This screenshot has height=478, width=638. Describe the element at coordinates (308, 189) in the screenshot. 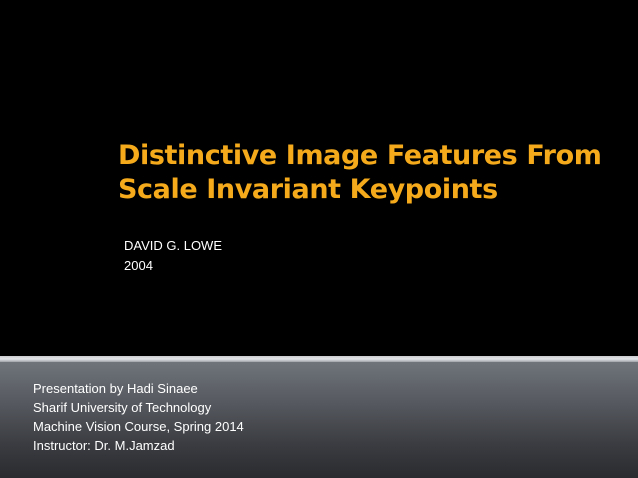

I see `title-line-2: Scale Invariant Keypoints` at that location.